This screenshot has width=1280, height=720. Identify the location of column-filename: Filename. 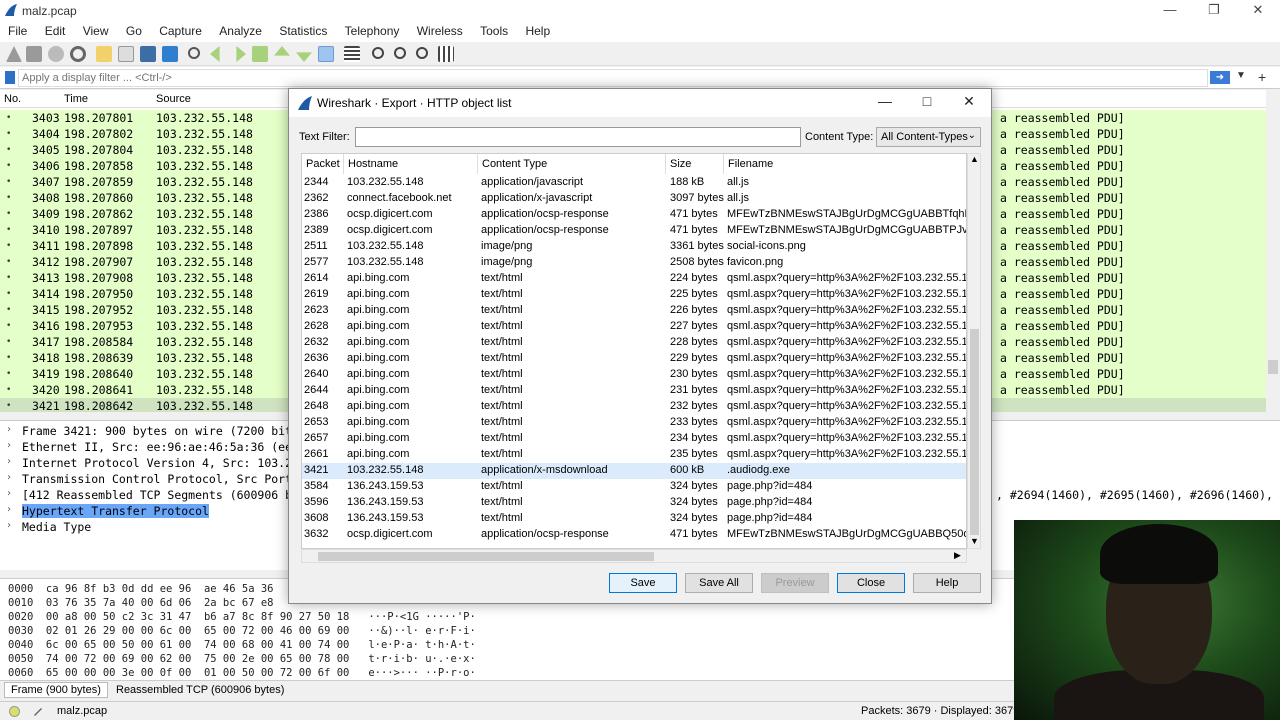
(845, 164).